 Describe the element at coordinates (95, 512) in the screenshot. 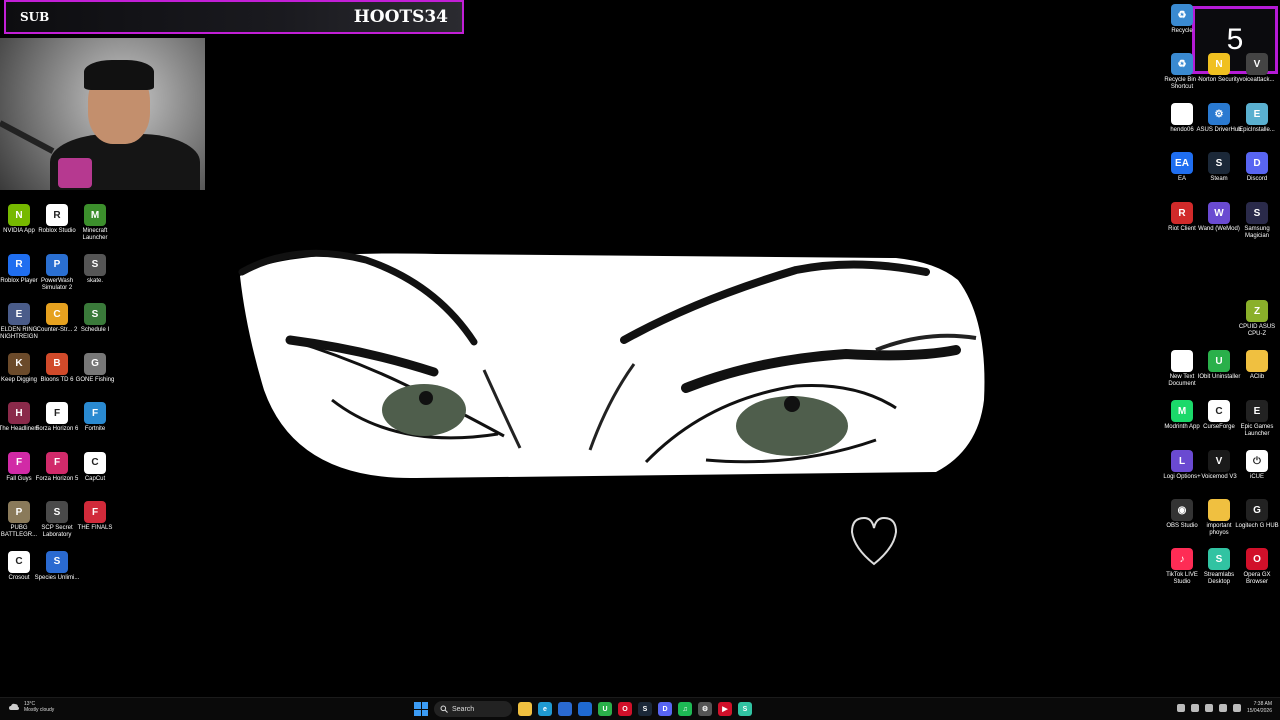

I see `the-finals-icon: F` at that location.